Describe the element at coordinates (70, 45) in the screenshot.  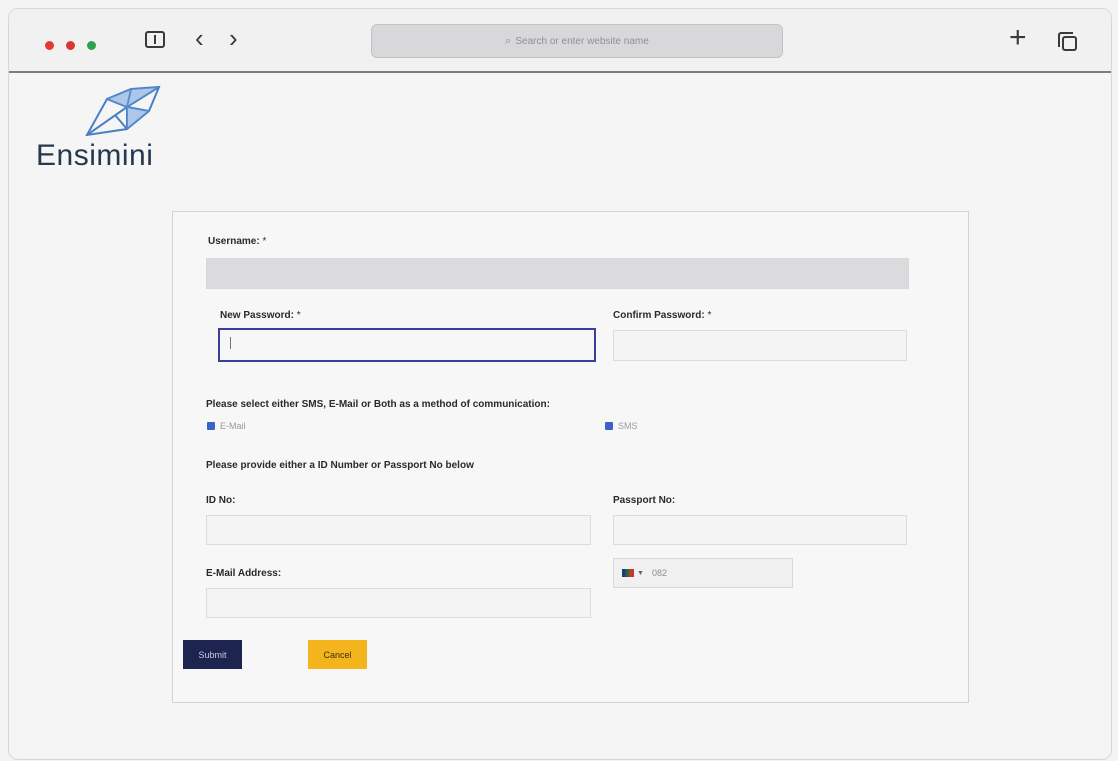
I see `minimize-window-button` at that location.